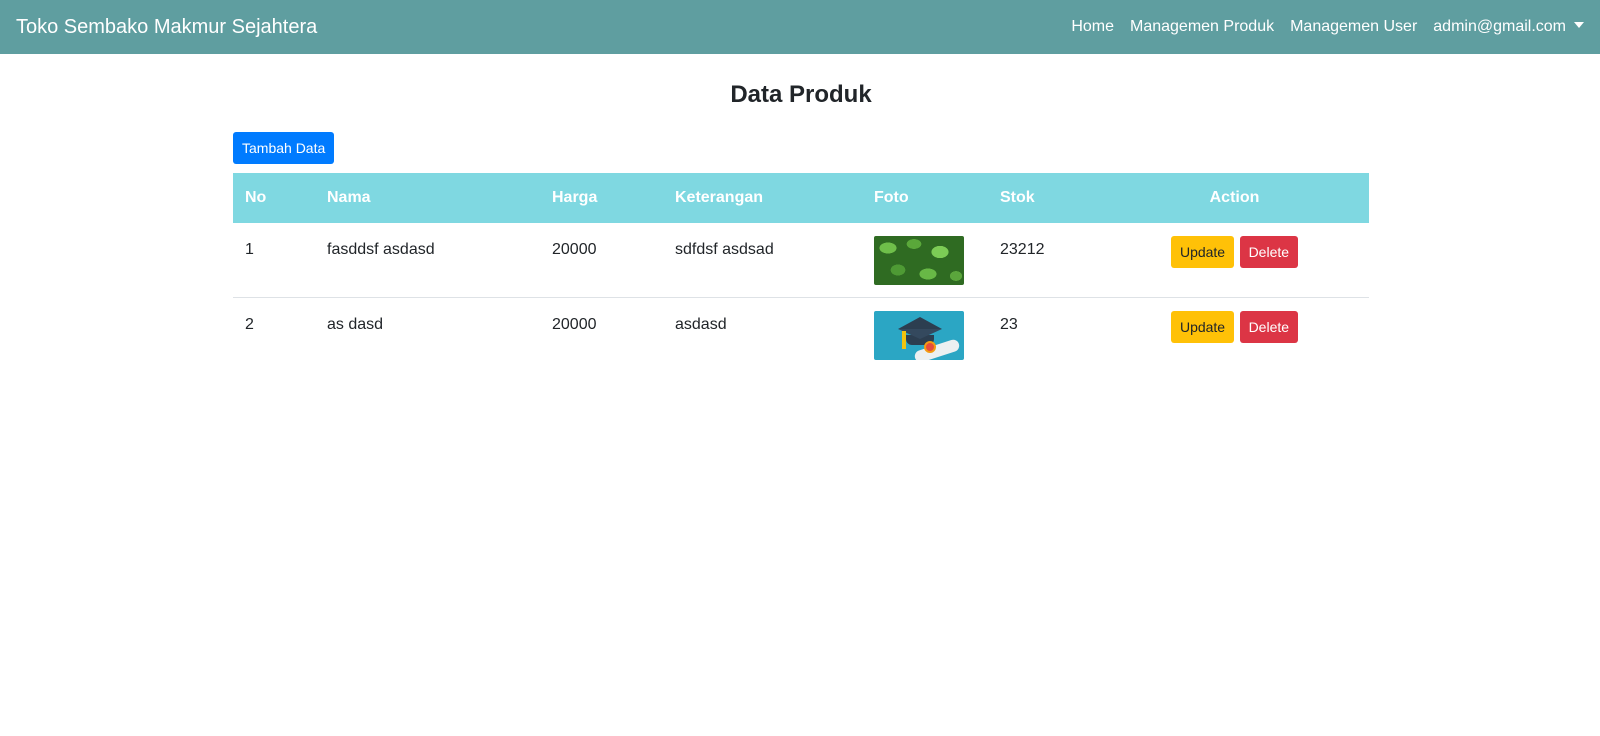 This screenshot has width=1600, height=736. Describe the element at coordinates (930, 346) in the screenshot. I see `seal-icon` at that location.